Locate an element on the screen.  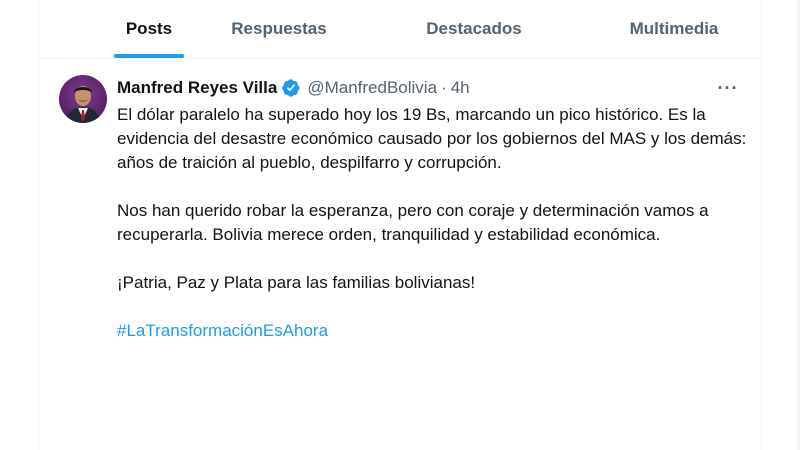
tab-posts: Posts is located at coordinates (149, 29).